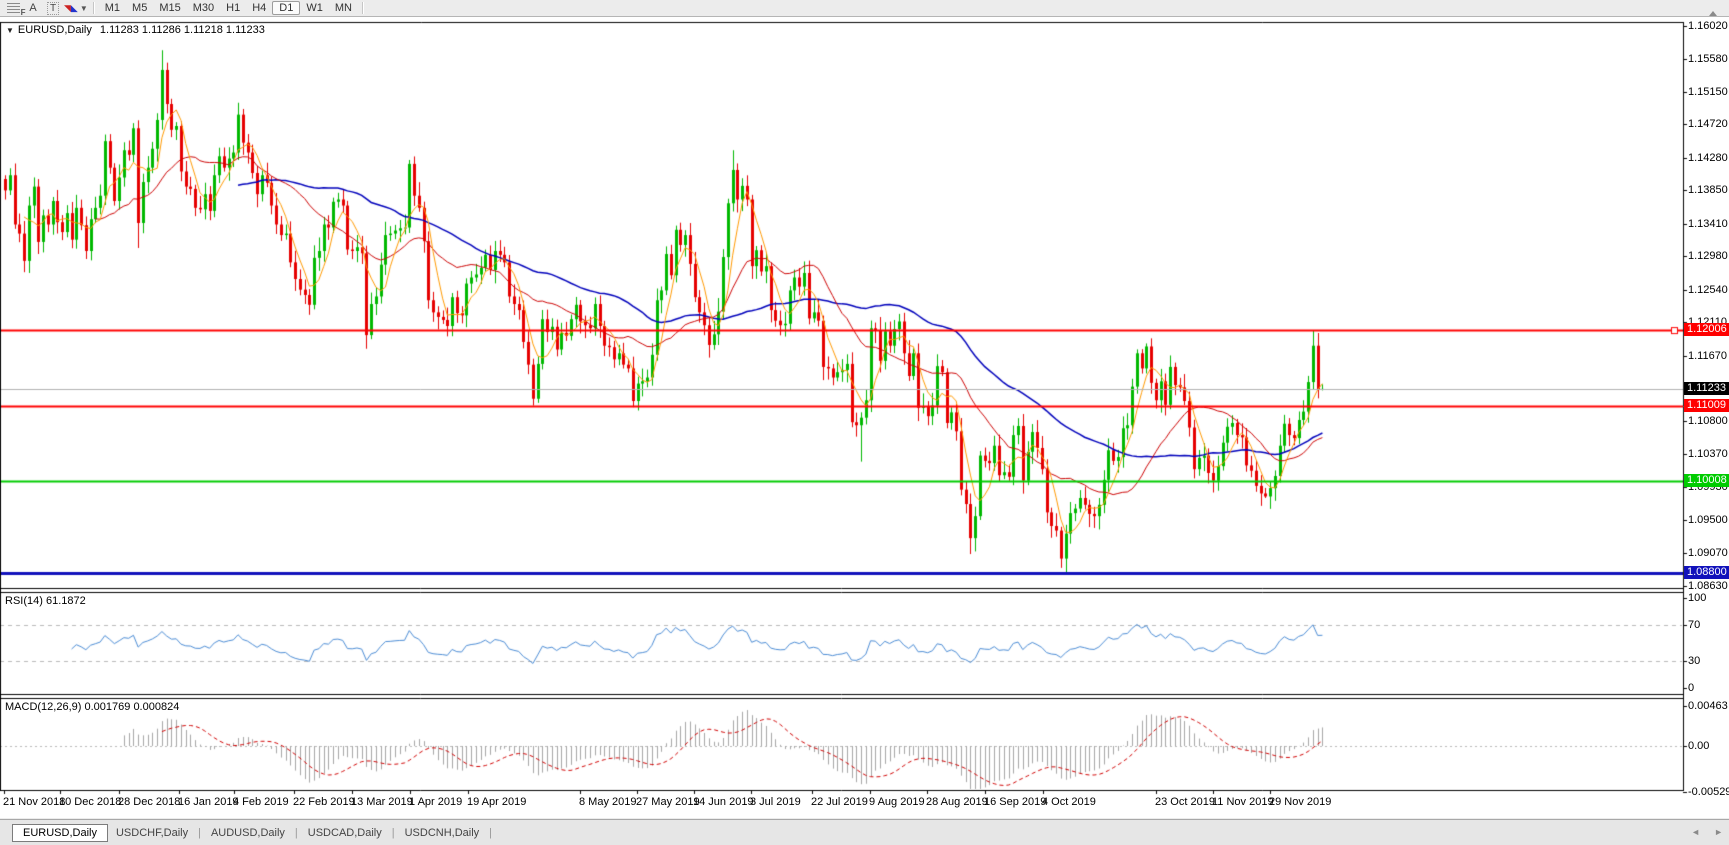  Describe the element at coordinates (343, 8) in the screenshot. I see `timeframe-button-mn: MN` at that location.